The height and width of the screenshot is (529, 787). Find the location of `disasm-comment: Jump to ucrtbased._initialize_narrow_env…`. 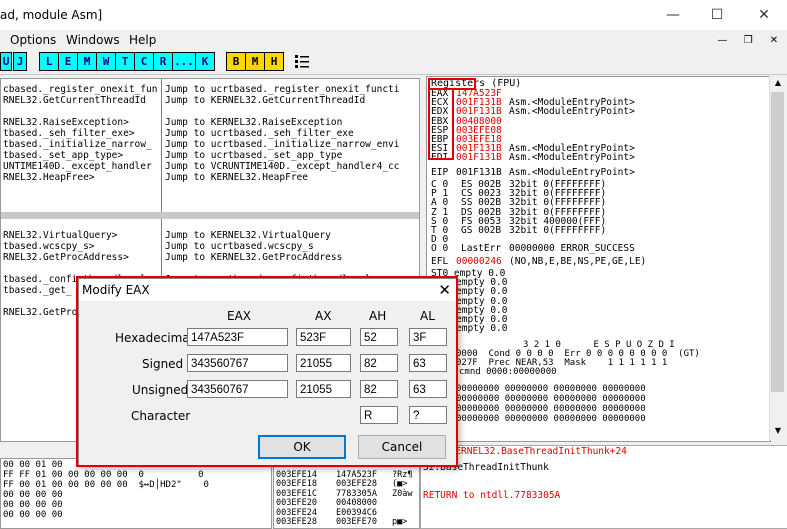

disasm-comment: Jump to ucrtbased._initialize_narrow_env… is located at coordinates (282, 144).